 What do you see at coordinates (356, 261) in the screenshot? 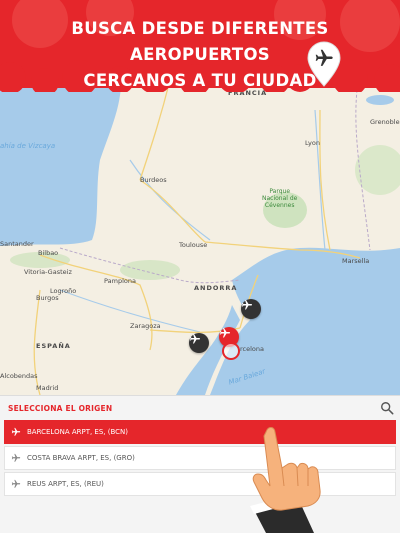
I see `label-marseille: Marsella` at bounding box center [356, 261].